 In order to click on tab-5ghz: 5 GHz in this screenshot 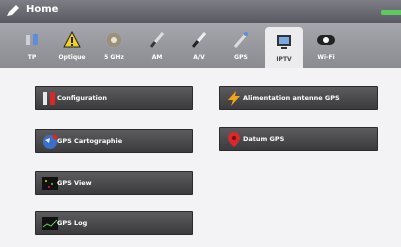, I will do `click(114, 45)`.